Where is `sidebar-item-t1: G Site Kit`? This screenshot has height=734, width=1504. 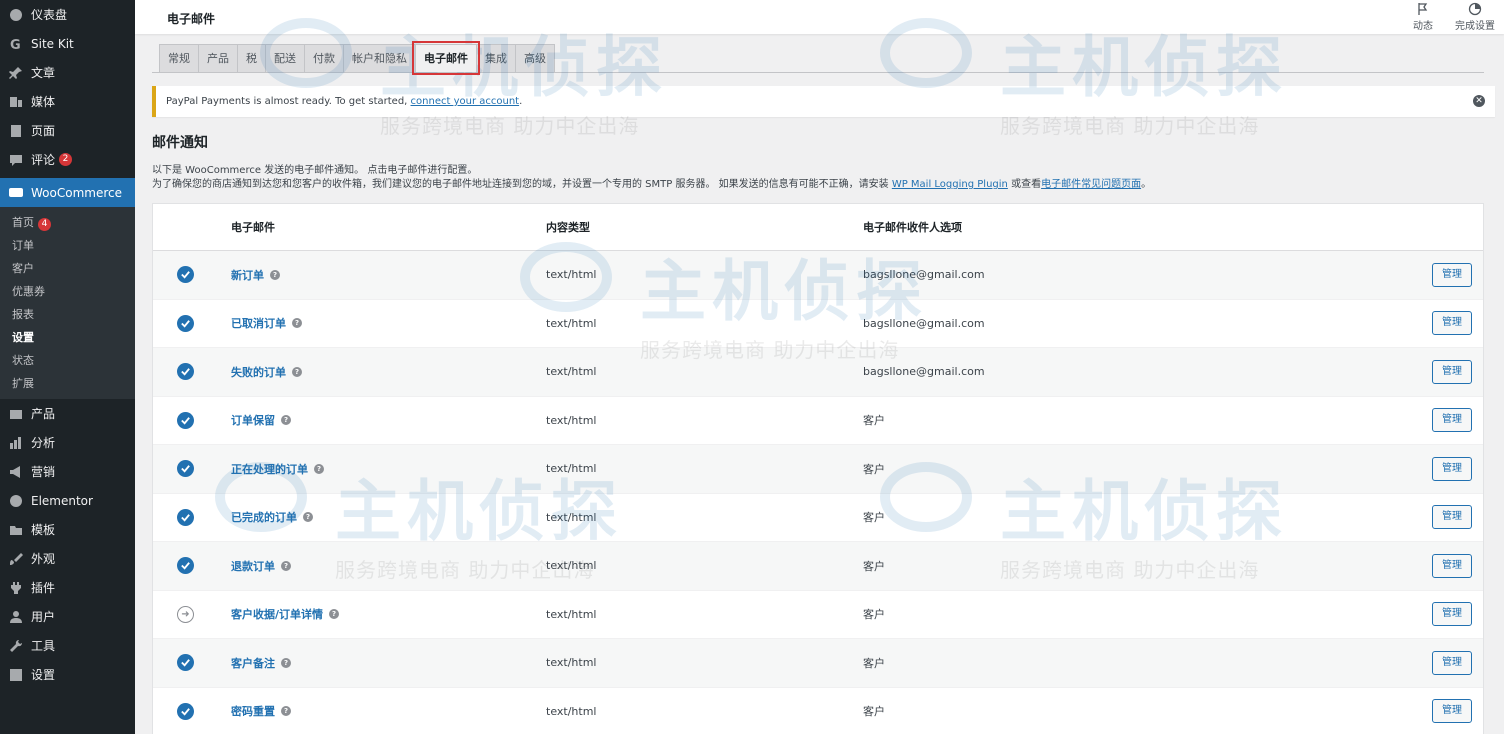 sidebar-item-t1: G Site Kit is located at coordinates (67, 43).